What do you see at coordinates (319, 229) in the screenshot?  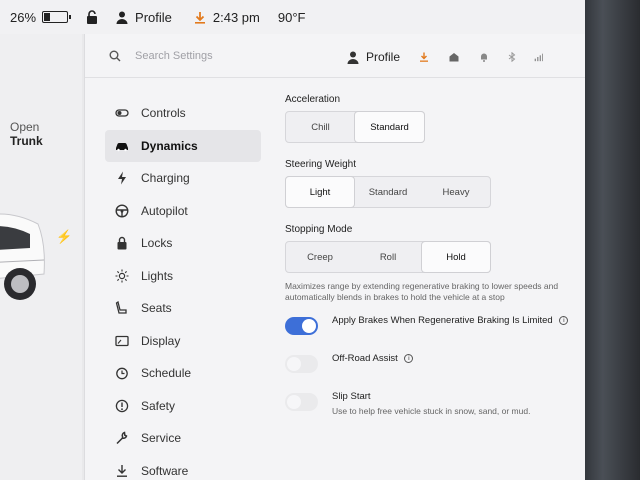 I see `stopping-title: Stopping Mode` at bounding box center [319, 229].